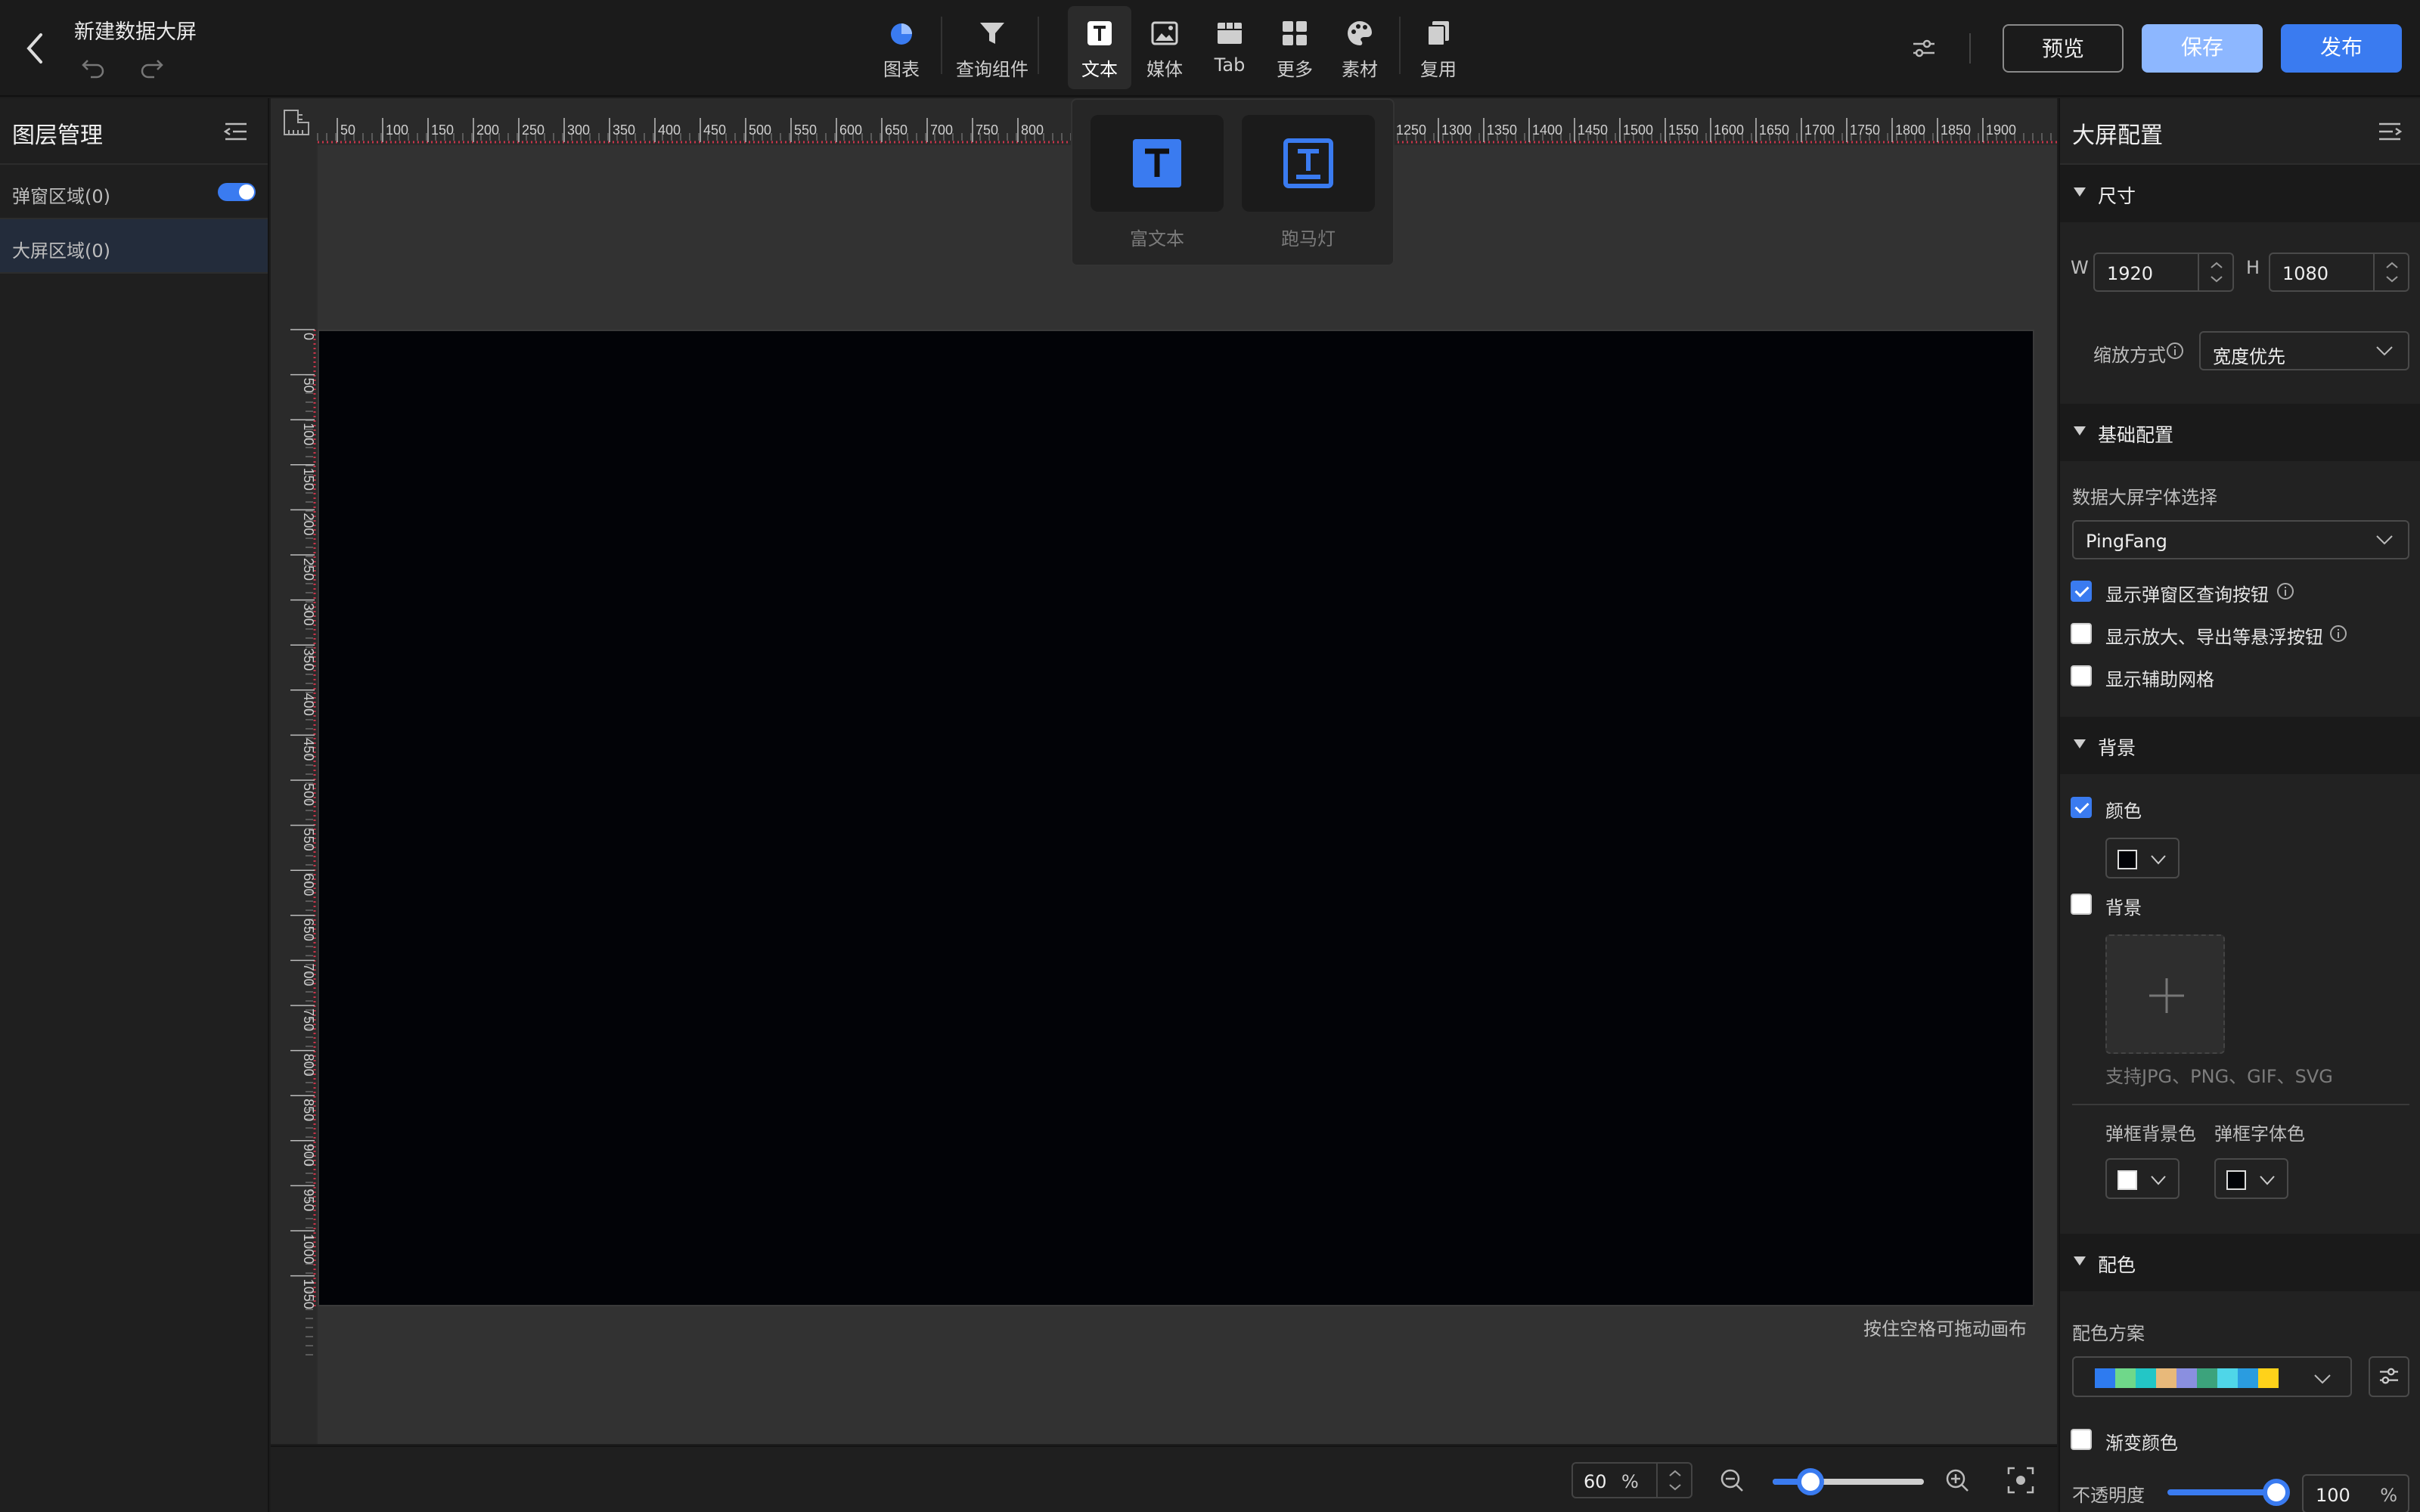 This screenshot has height=1512, width=2420. Describe the element at coordinates (1819, 130) in the screenshot. I see `ruler-tick-label: 1700` at that location.